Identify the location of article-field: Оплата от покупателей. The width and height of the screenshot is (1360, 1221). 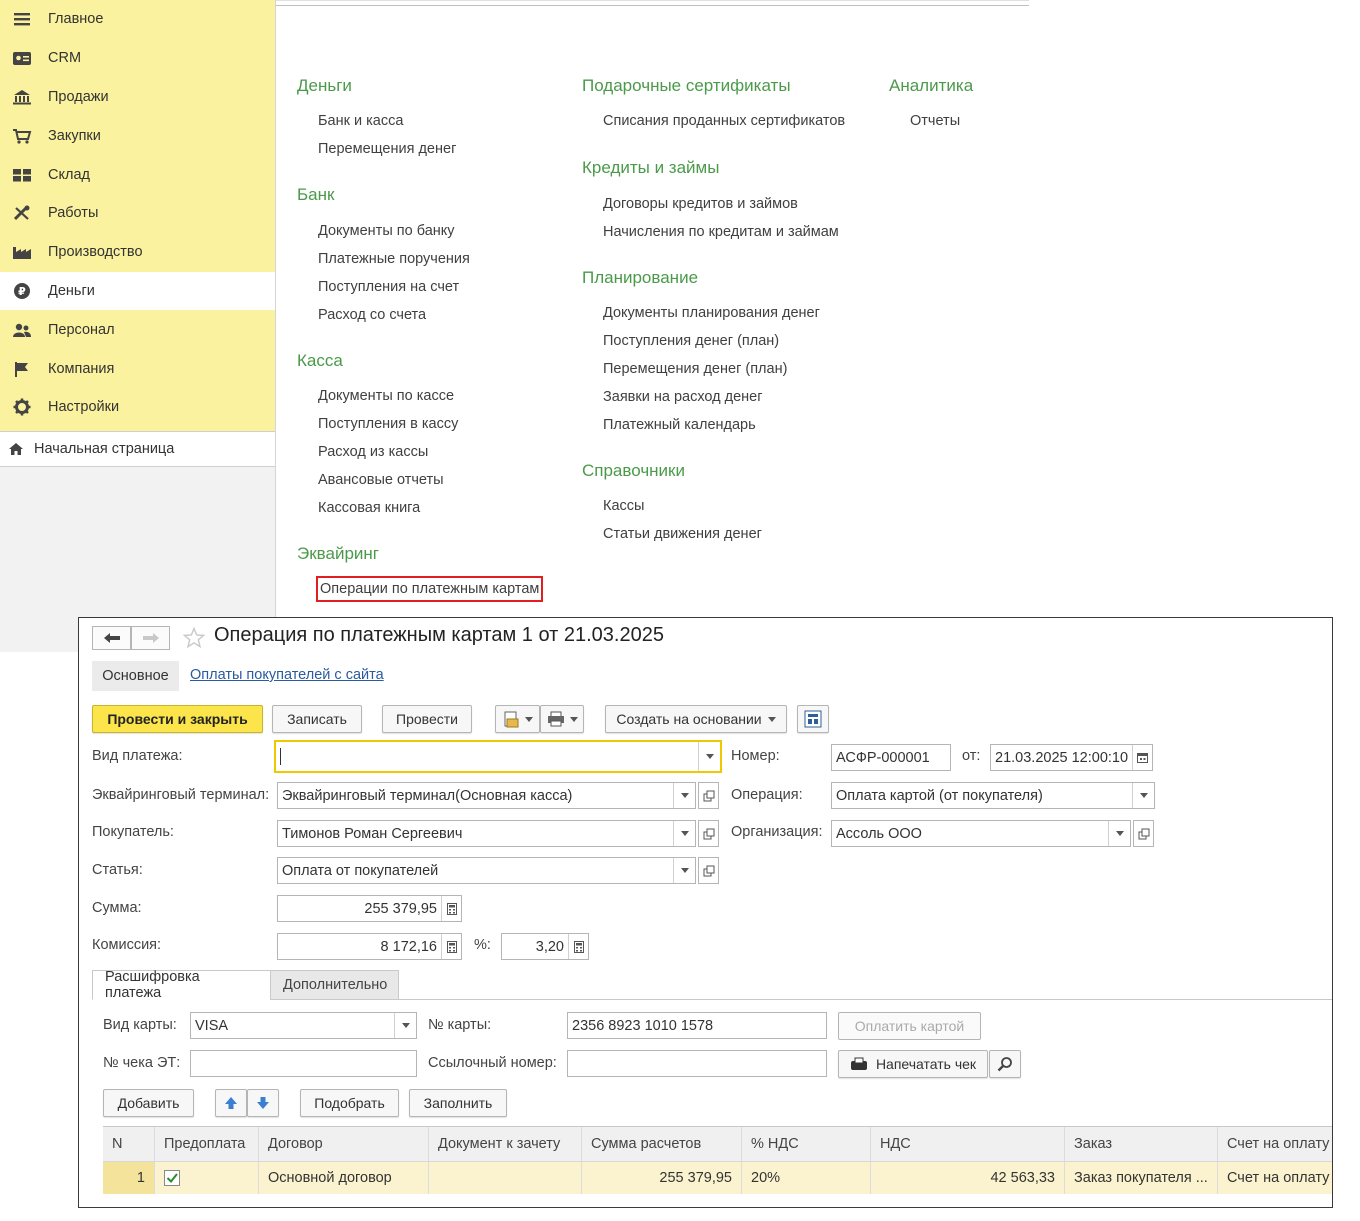
(486, 870).